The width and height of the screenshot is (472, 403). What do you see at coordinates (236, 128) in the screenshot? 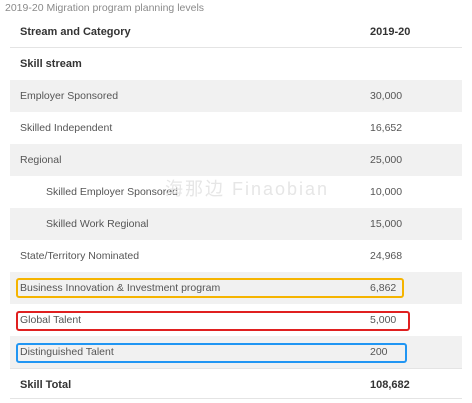
I see `table-row: Skilled Independent 16,652` at bounding box center [236, 128].